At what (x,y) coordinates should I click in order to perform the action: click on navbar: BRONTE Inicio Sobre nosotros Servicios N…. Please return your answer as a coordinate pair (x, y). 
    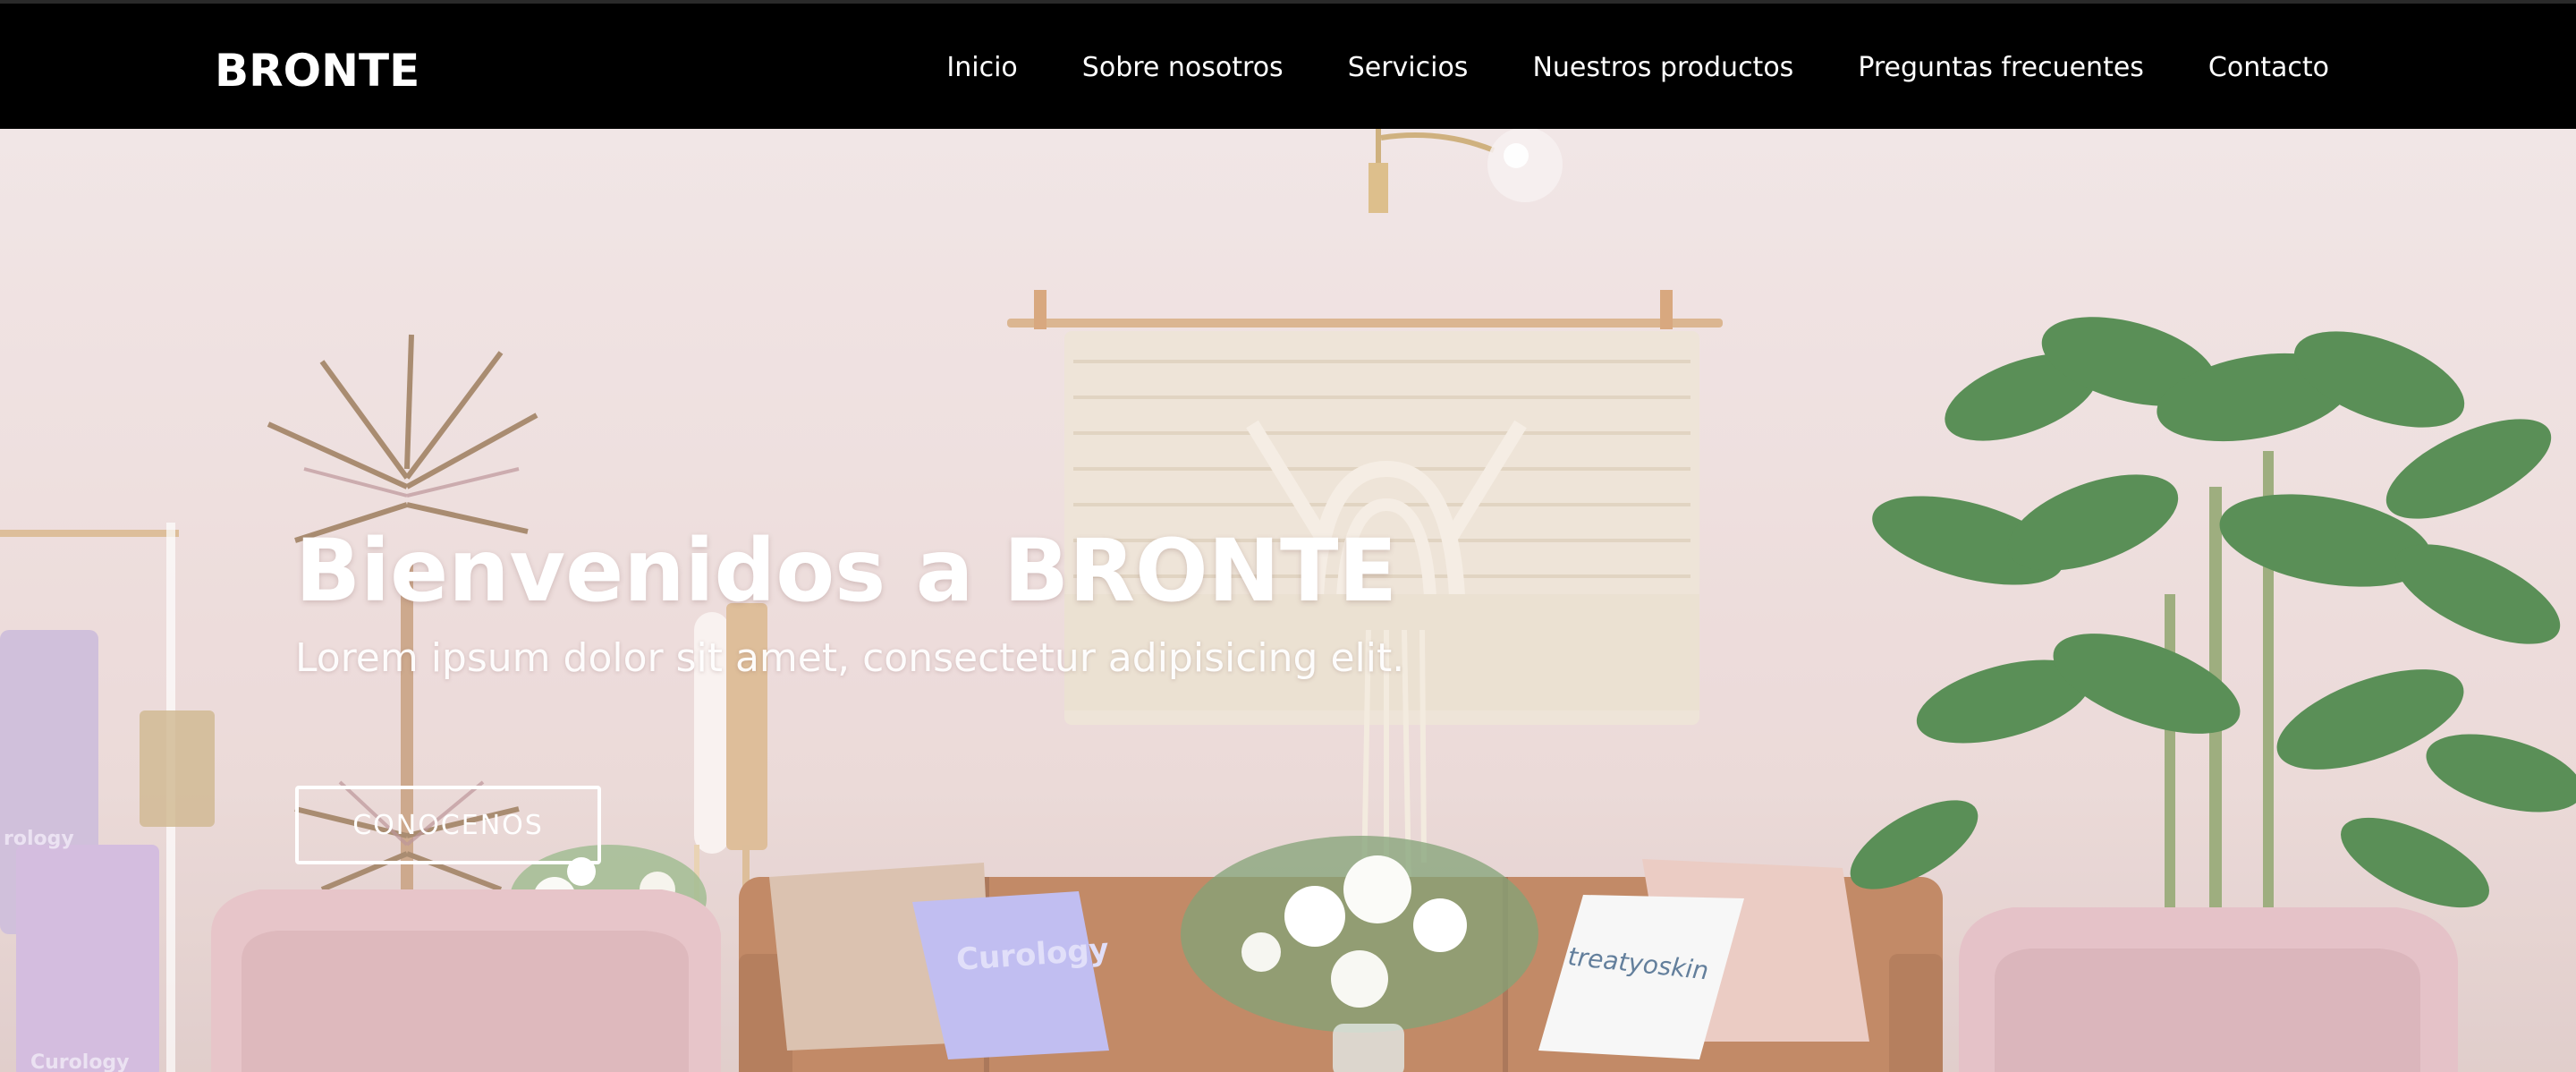
    Looking at the image, I should click on (1288, 65).